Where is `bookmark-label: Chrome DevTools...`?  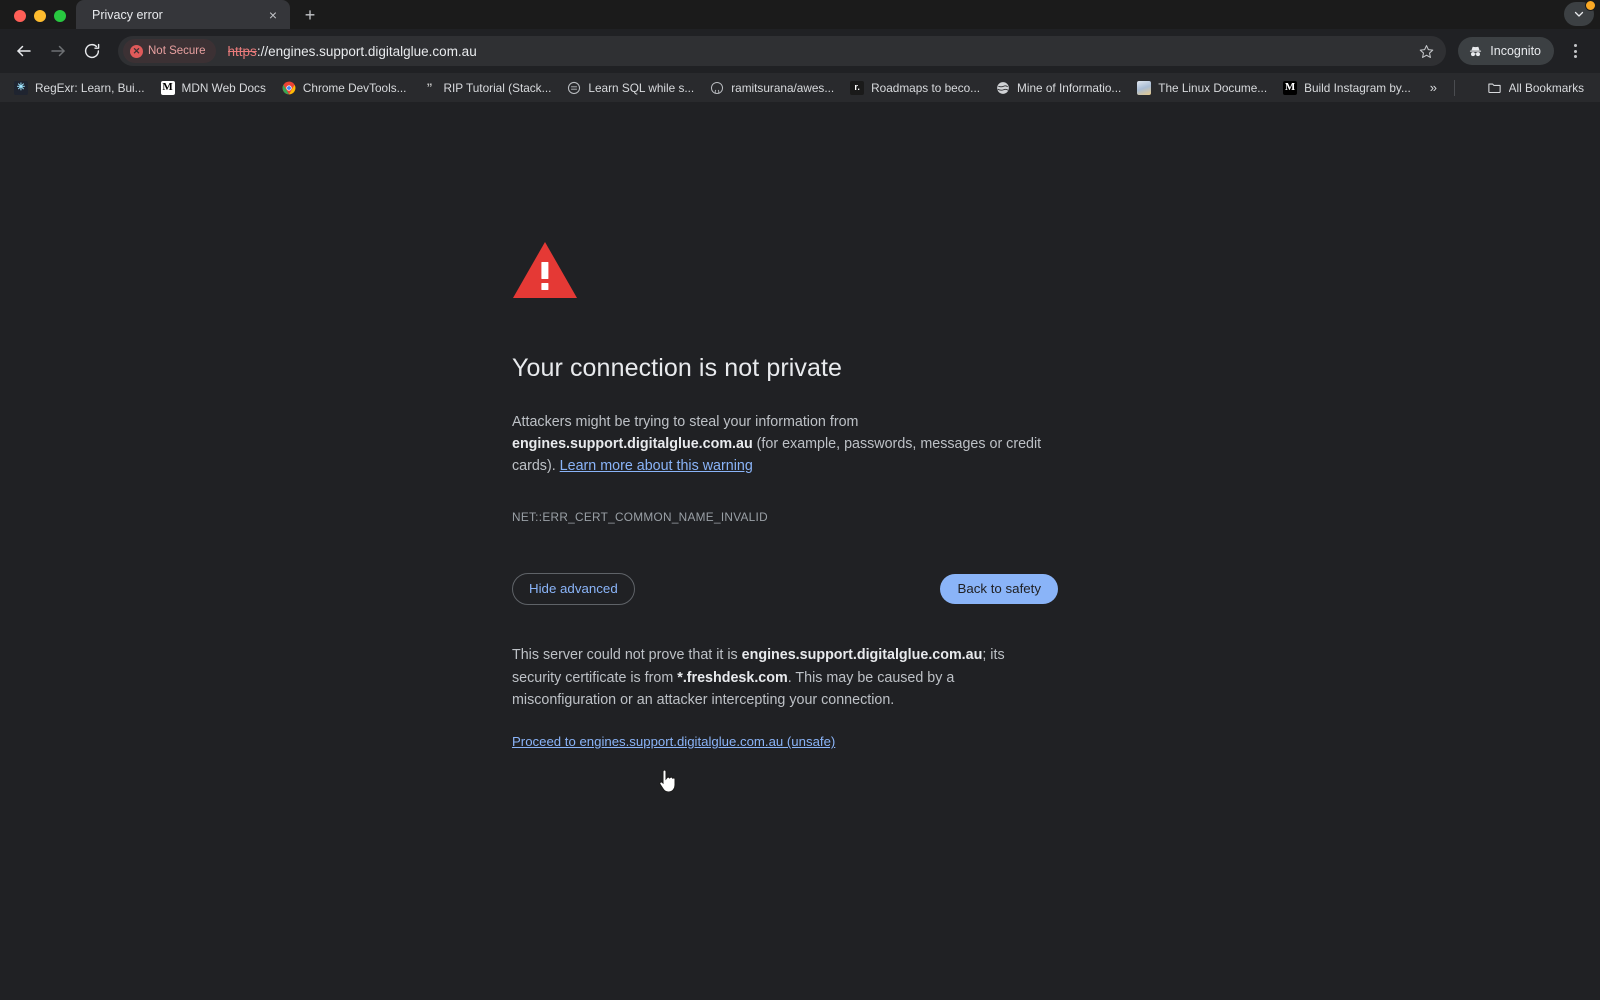 bookmark-label: Chrome DevTools... is located at coordinates (354, 87).